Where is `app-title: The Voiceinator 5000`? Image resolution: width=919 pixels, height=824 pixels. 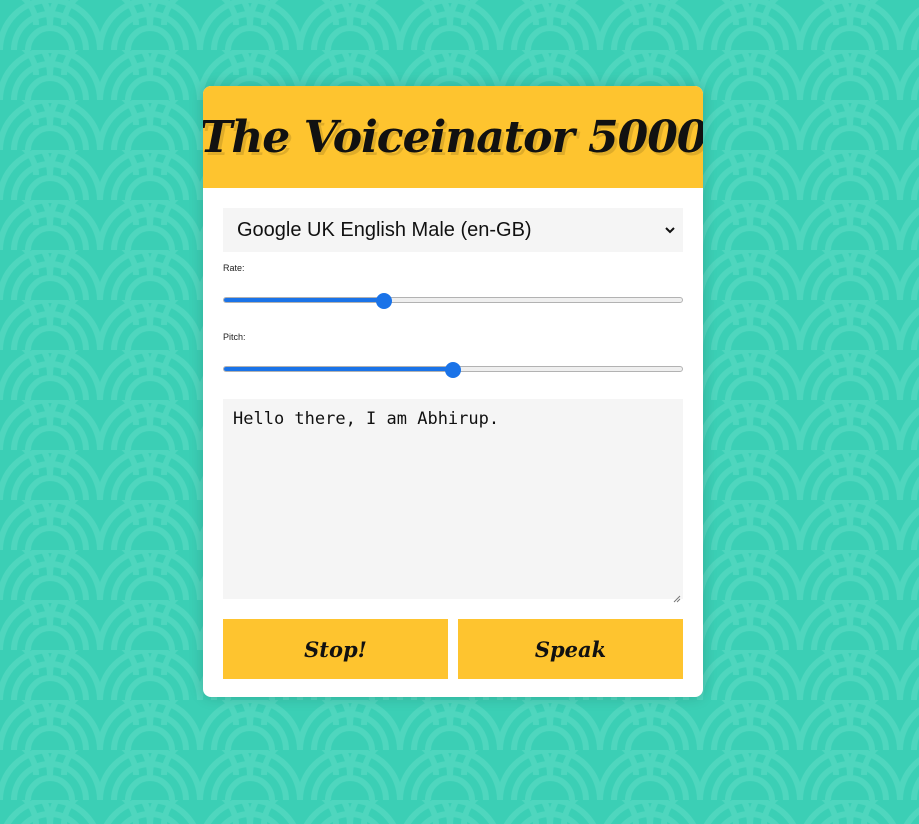 app-title: The Voiceinator 5000 is located at coordinates (453, 137).